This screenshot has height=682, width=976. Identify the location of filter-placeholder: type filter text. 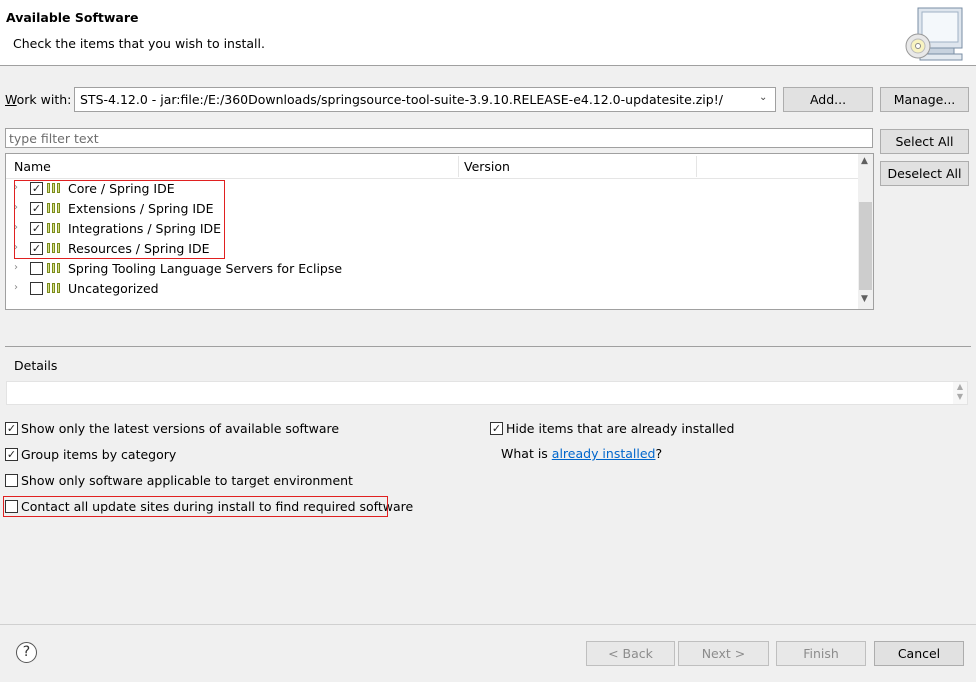
(54, 138).